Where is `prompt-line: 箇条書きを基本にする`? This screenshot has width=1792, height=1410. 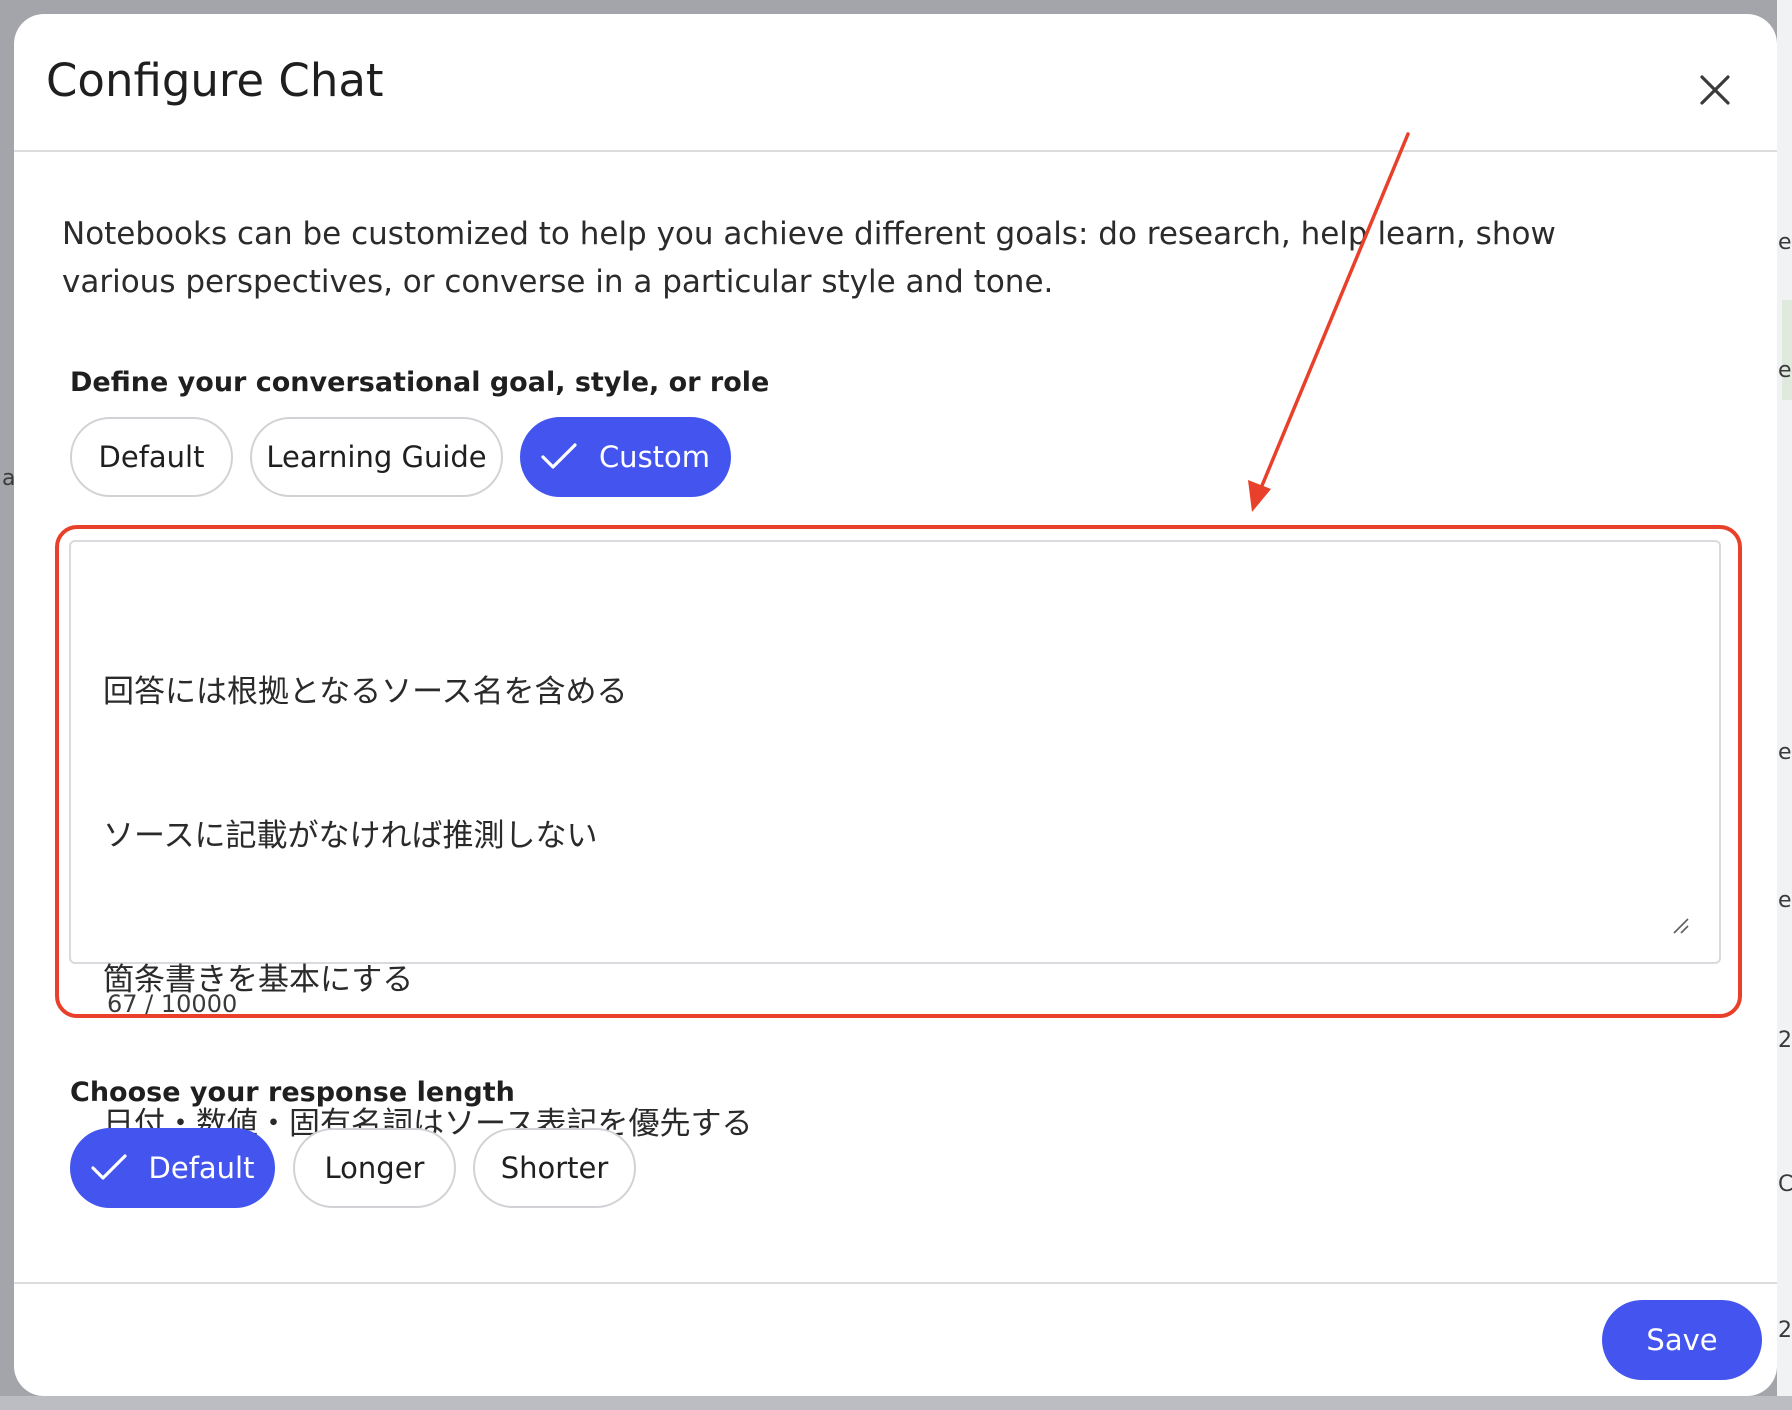
prompt-line: 箇条書きを基本にする is located at coordinates (258, 980).